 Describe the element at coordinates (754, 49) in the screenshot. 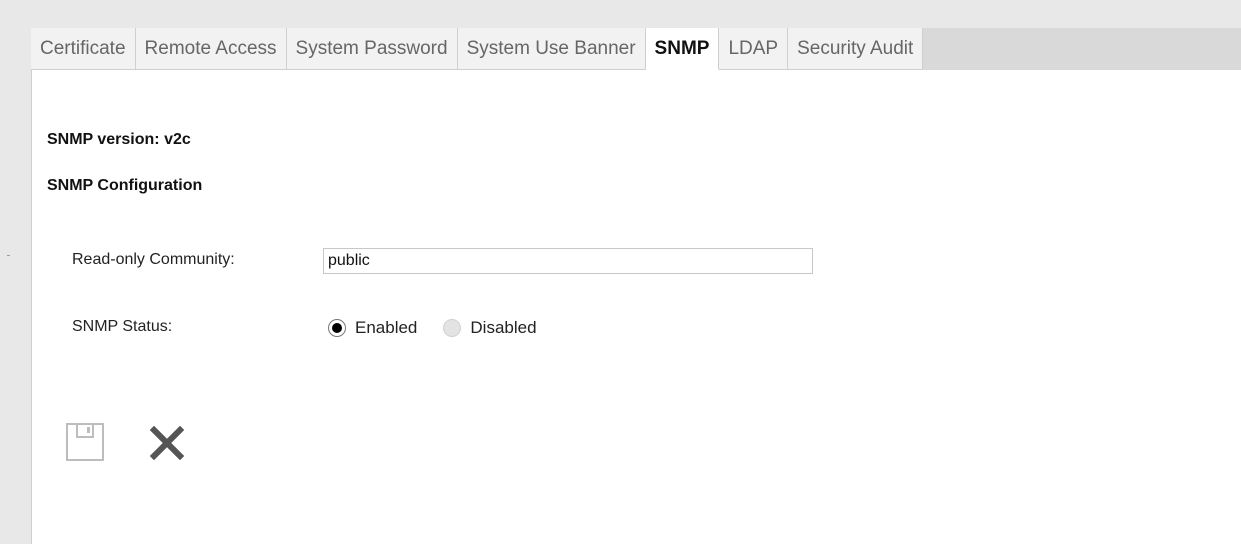

I see `tab-ldap: LDAP` at that location.